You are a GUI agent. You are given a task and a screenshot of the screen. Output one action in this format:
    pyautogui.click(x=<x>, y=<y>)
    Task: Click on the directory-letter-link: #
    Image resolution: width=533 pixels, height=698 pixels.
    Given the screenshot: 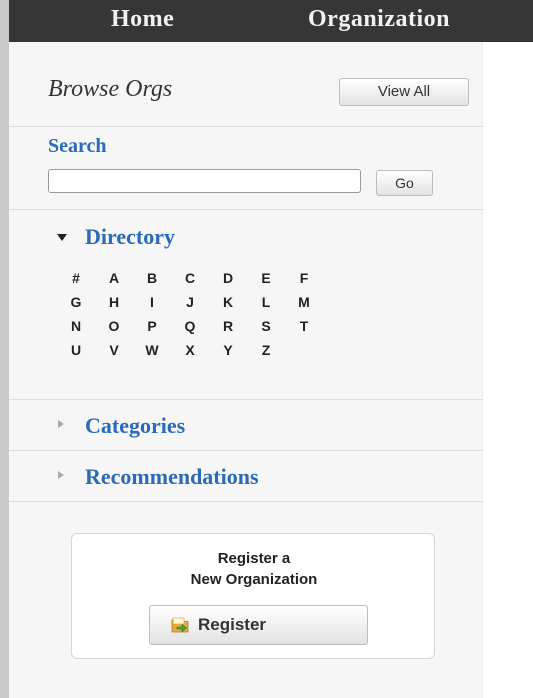 What is the action you would take?
    pyautogui.click(x=76, y=278)
    